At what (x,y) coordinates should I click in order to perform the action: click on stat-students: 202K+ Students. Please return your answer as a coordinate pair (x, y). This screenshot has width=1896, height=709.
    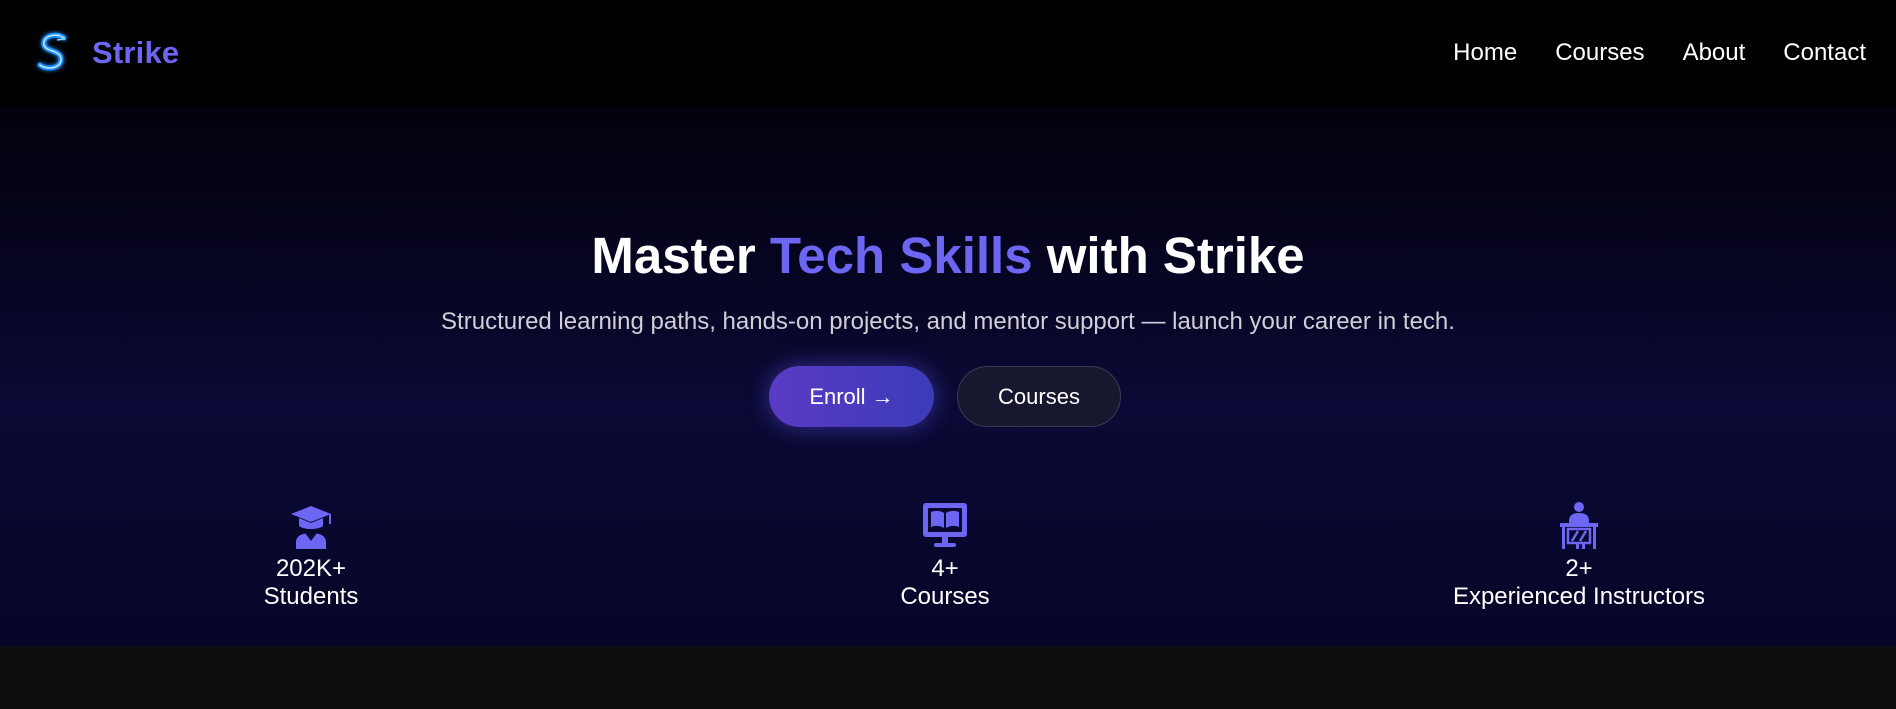
    Looking at the image, I should click on (311, 556).